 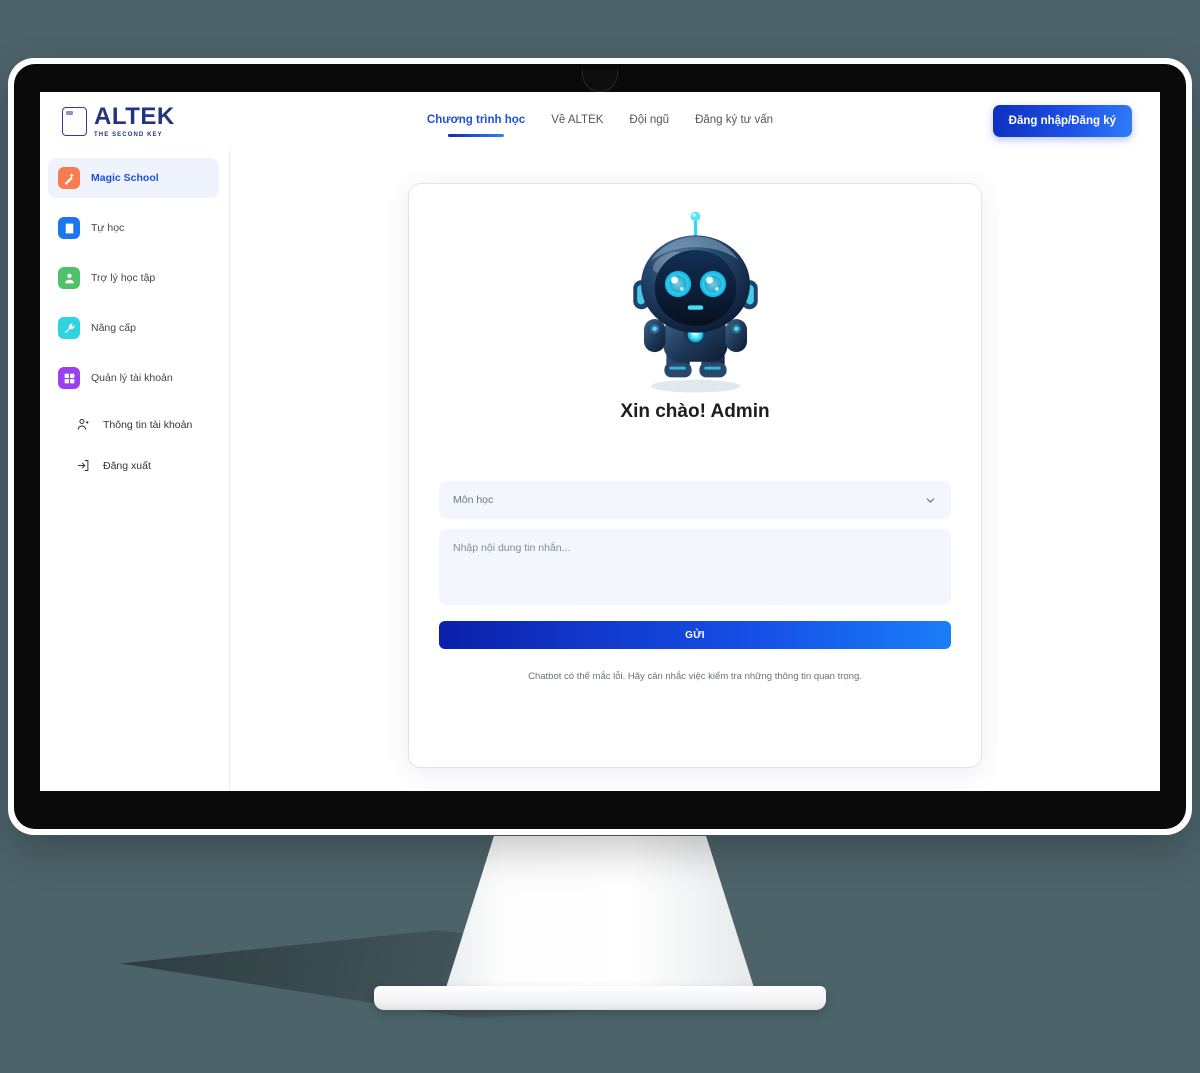 What do you see at coordinates (123, 278) in the screenshot?
I see `sidebar-item-label: Trợ lý học tập` at bounding box center [123, 278].